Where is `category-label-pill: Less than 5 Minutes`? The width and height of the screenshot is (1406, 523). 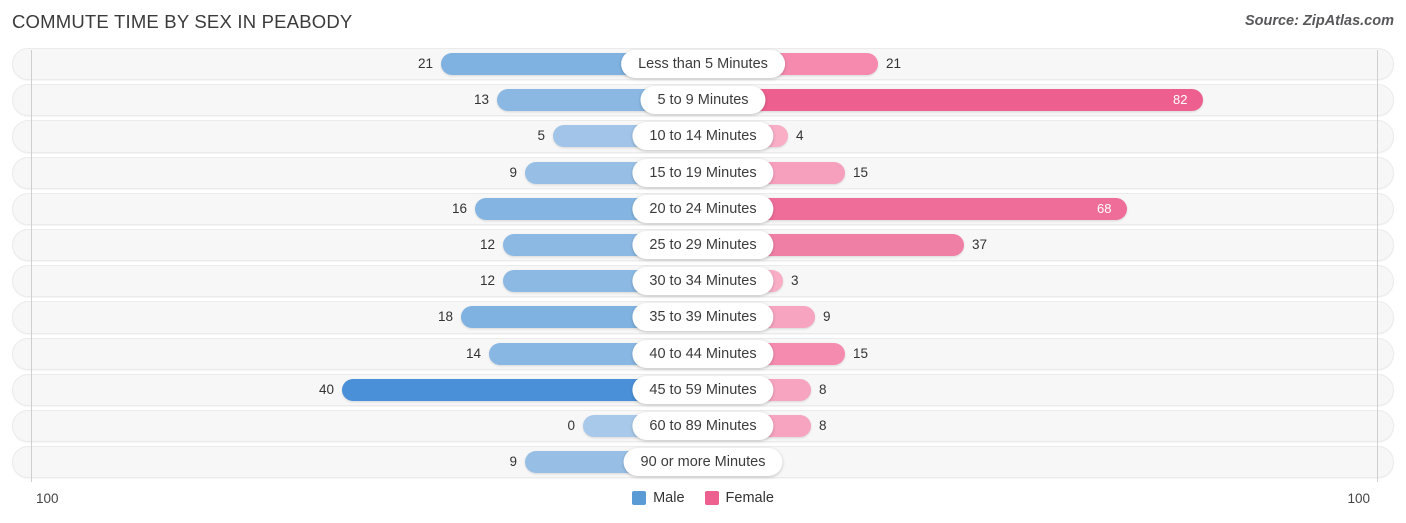
category-label-pill: Less than 5 Minutes is located at coordinates (703, 64).